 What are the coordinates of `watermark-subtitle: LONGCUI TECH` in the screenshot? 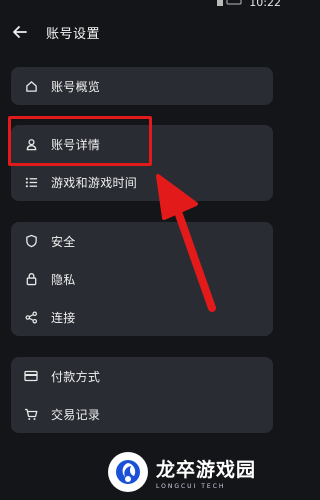 It's located at (191, 486).